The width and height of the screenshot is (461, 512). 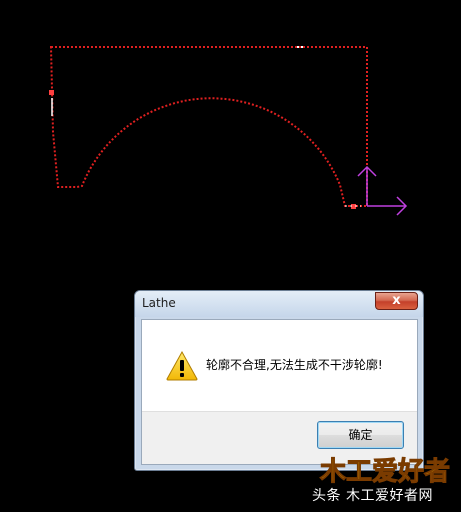 What do you see at coordinates (51, 92) in the screenshot?
I see `profile-node-marker` at bounding box center [51, 92].